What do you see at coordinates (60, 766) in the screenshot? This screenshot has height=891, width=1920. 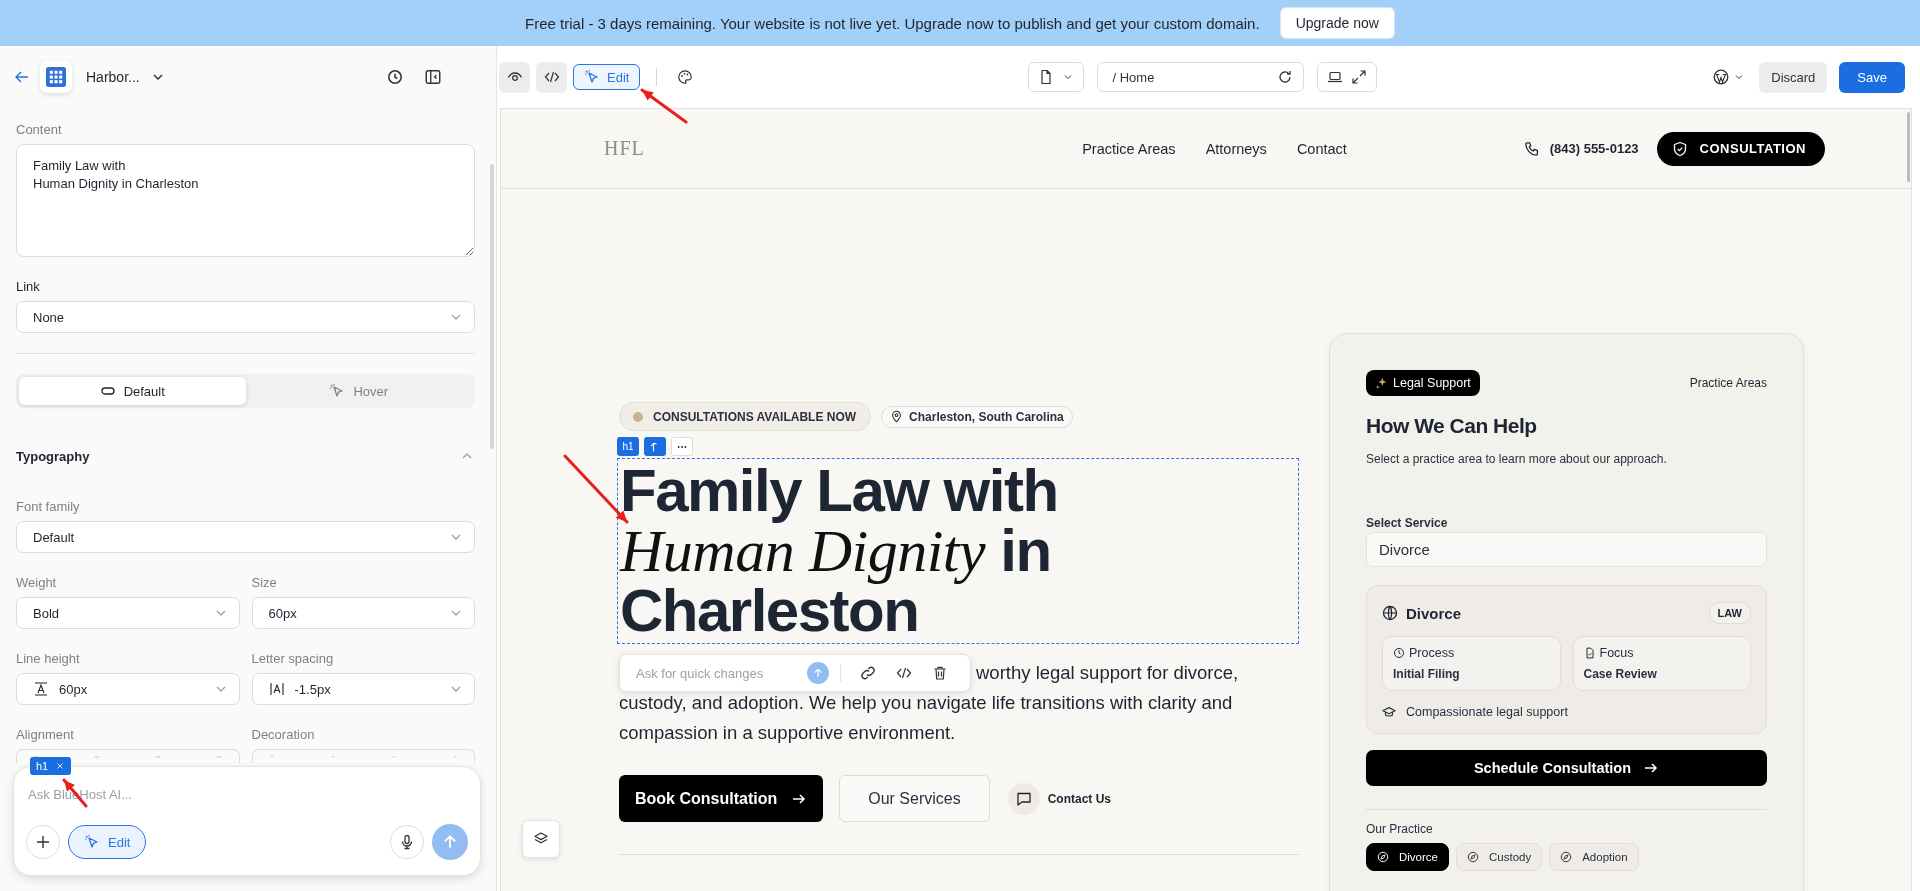 I see `close-icon` at bounding box center [60, 766].